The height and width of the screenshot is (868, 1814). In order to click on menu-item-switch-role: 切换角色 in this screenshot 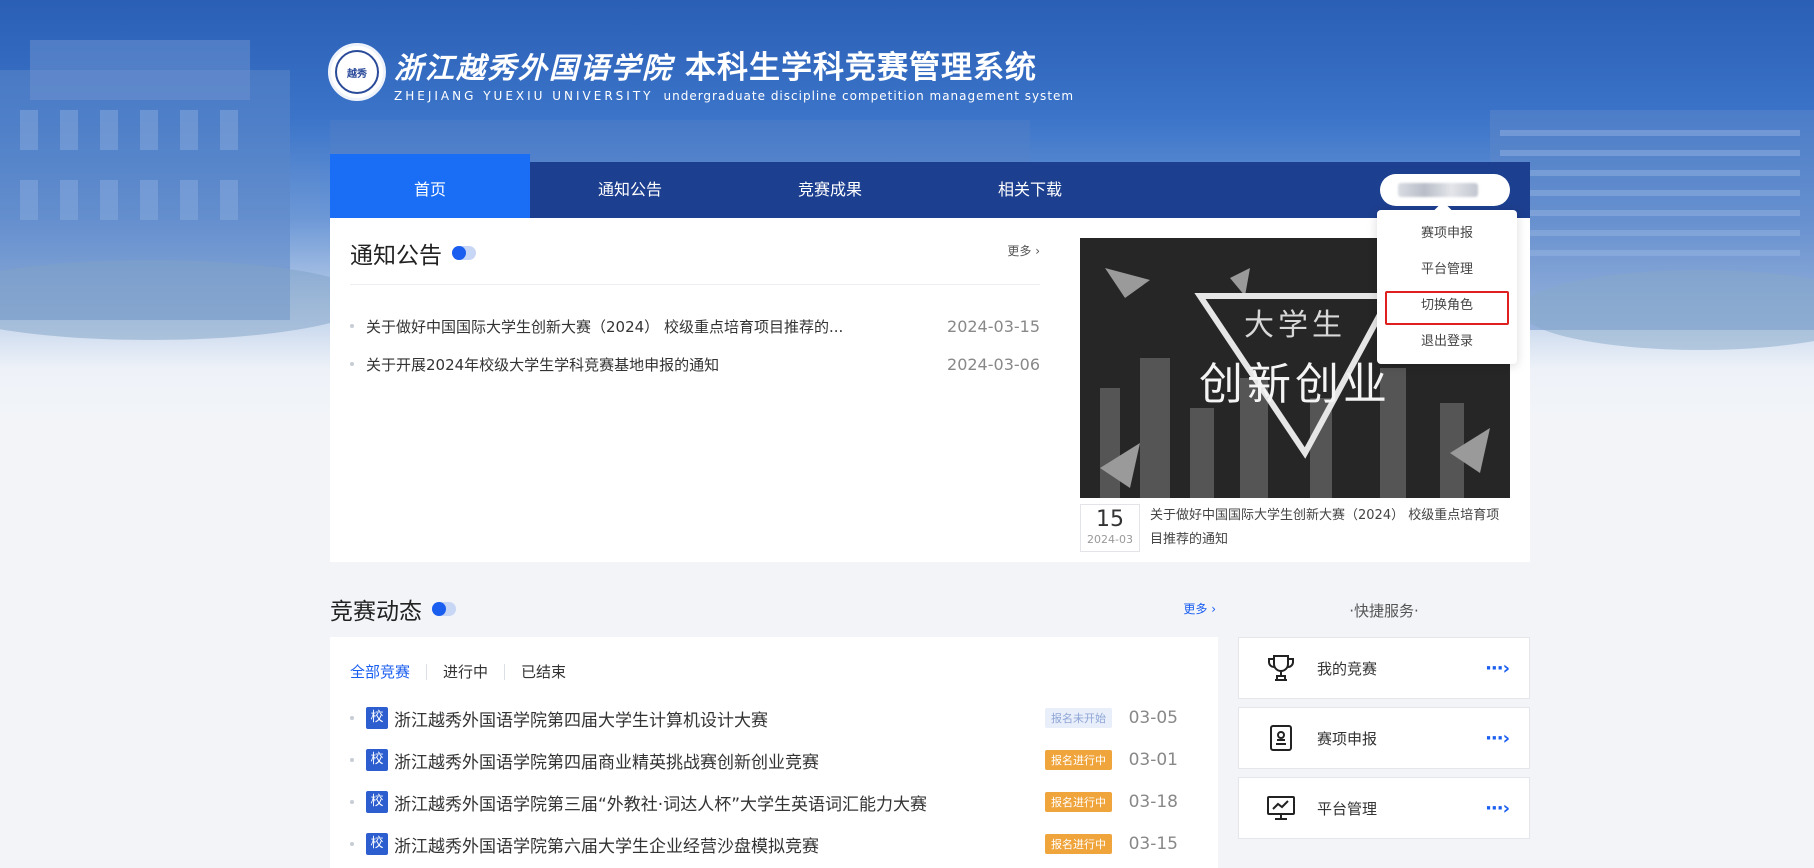, I will do `click(1447, 306)`.